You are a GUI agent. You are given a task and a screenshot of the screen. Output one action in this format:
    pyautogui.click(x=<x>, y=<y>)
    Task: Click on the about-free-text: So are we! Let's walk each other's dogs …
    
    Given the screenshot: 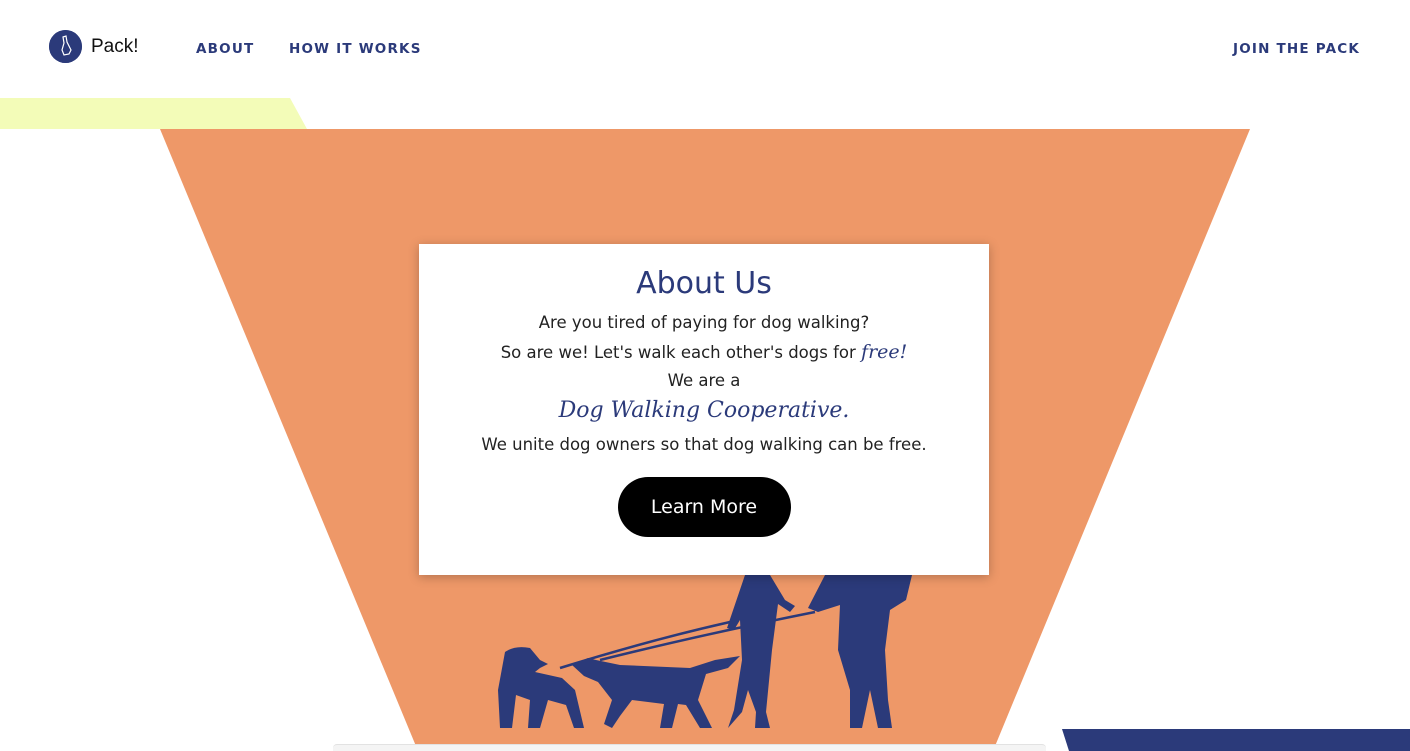 What is the action you would take?
    pyautogui.click(x=681, y=352)
    